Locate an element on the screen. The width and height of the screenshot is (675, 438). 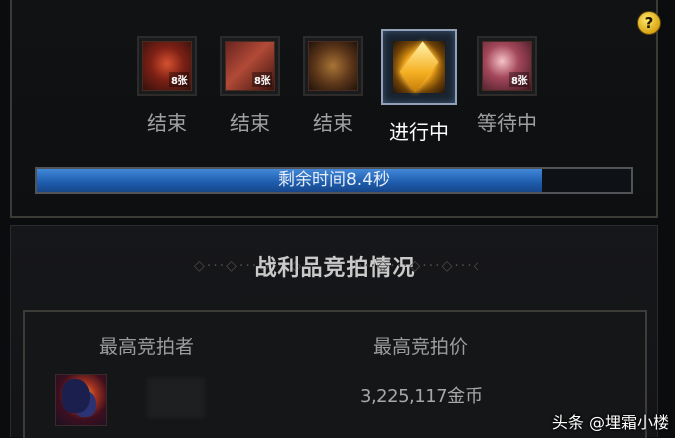
gold-crystal-icon is located at coordinates (419, 67).